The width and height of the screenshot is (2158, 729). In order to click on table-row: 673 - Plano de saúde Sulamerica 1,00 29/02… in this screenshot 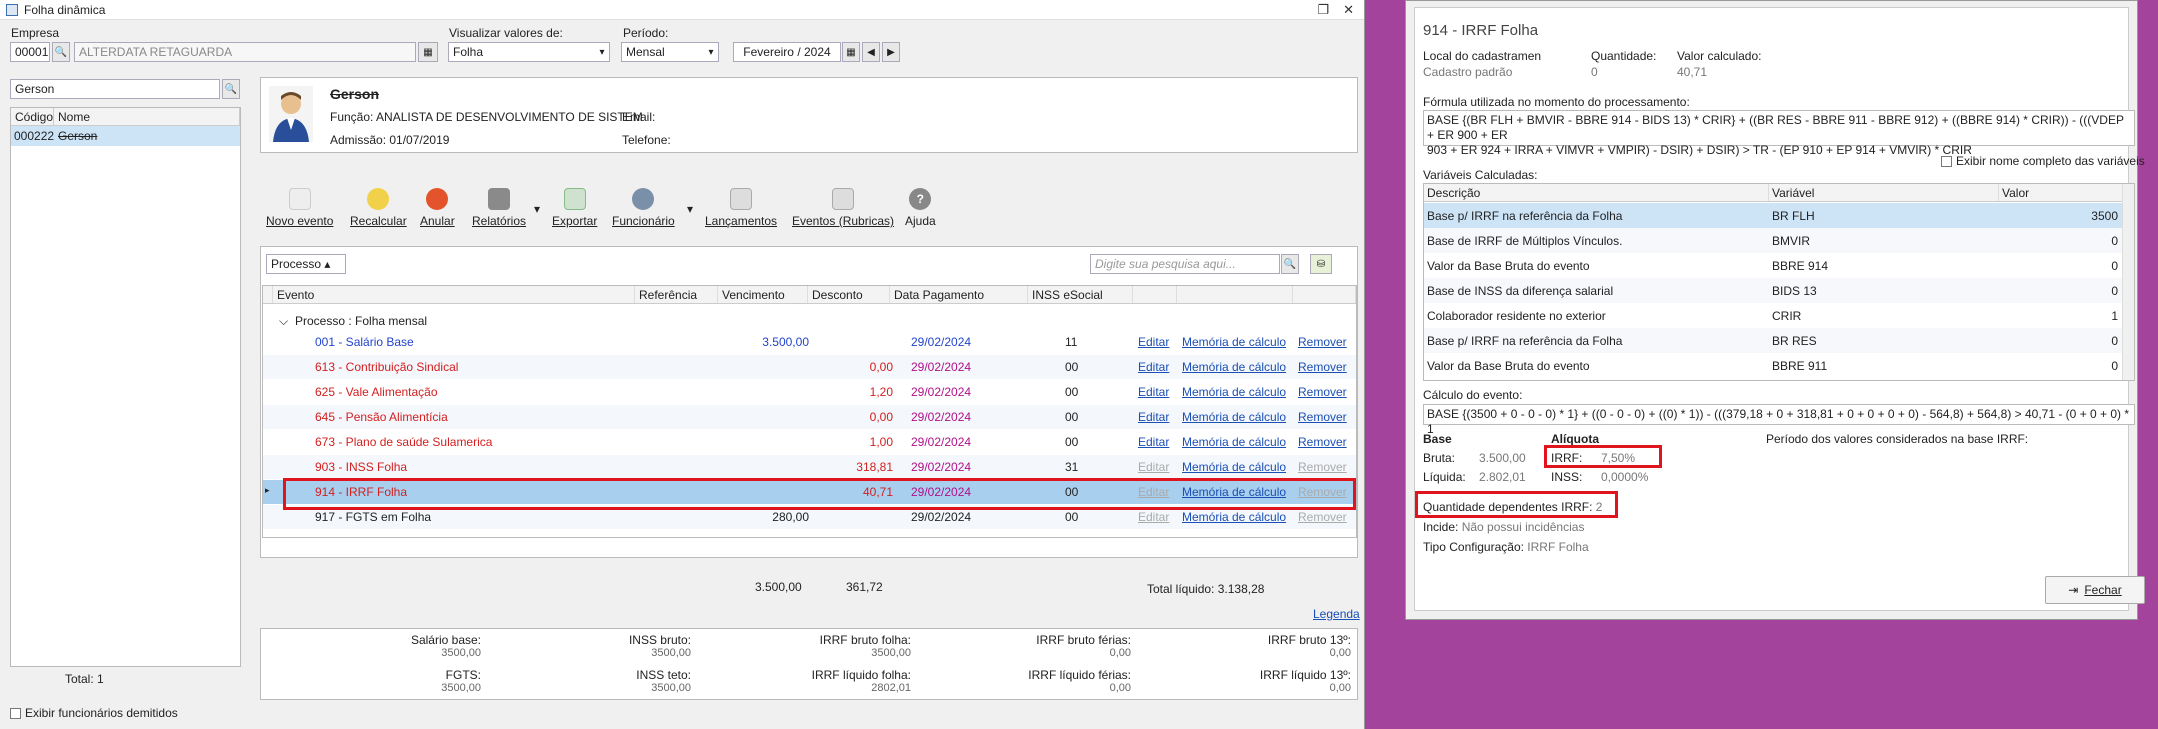, I will do `click(809, 442)`.